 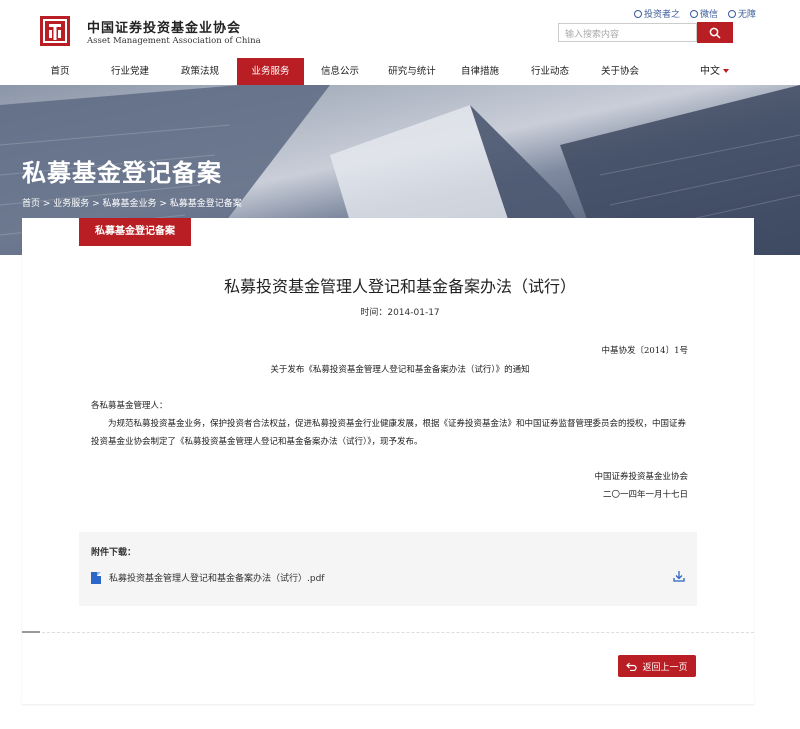 What do you see at coordinates (122, 173) in the screenshot?
I see `page-title: 私募基金登记备案` at bounding box center [122, 173].